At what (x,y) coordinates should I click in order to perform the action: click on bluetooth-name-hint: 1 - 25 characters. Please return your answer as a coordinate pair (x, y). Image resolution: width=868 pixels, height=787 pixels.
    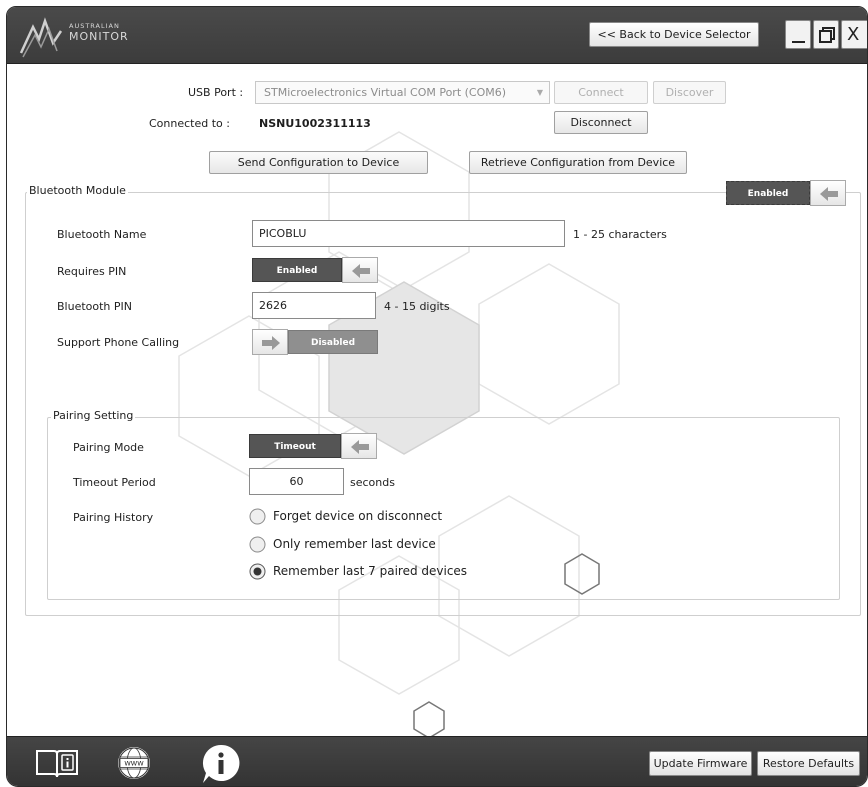
    Looking at the image, I should click on (620, 234).